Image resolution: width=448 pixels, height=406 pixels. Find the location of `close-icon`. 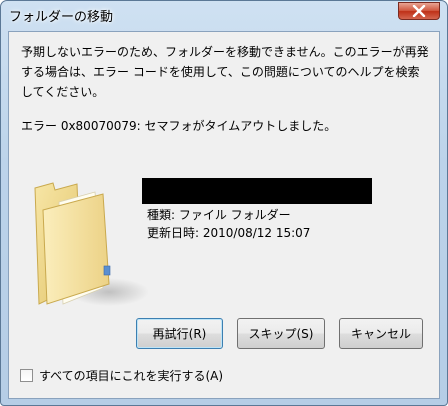

close-icon is located at coordinates (419, 11).